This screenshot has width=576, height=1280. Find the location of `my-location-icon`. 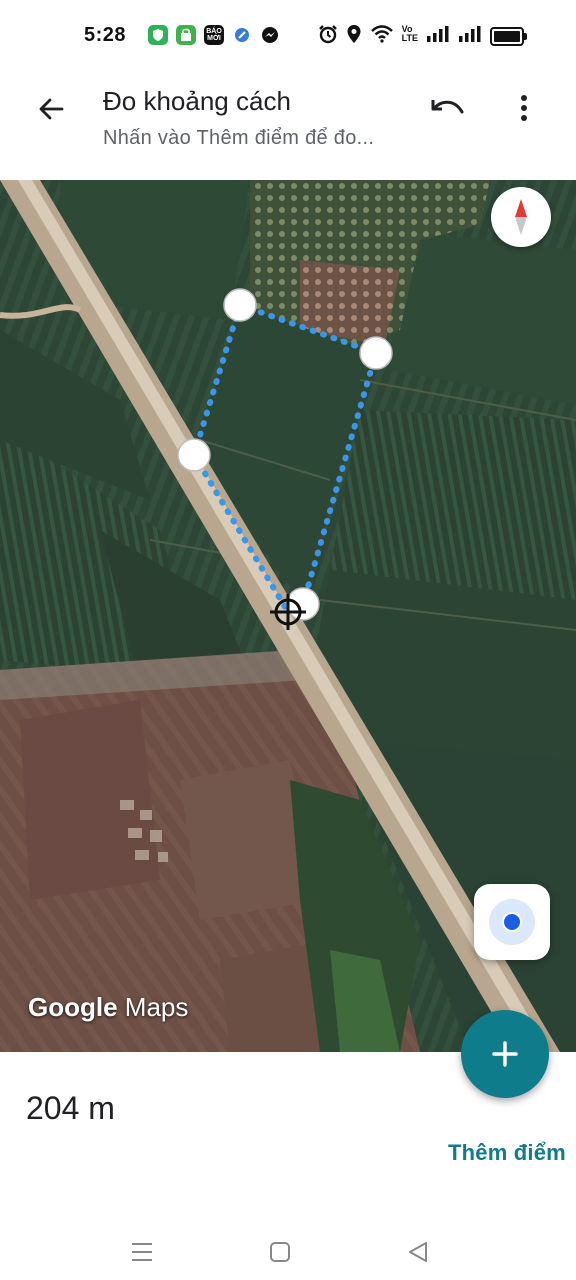

my-location-icon is located at coordinates (512, 922).